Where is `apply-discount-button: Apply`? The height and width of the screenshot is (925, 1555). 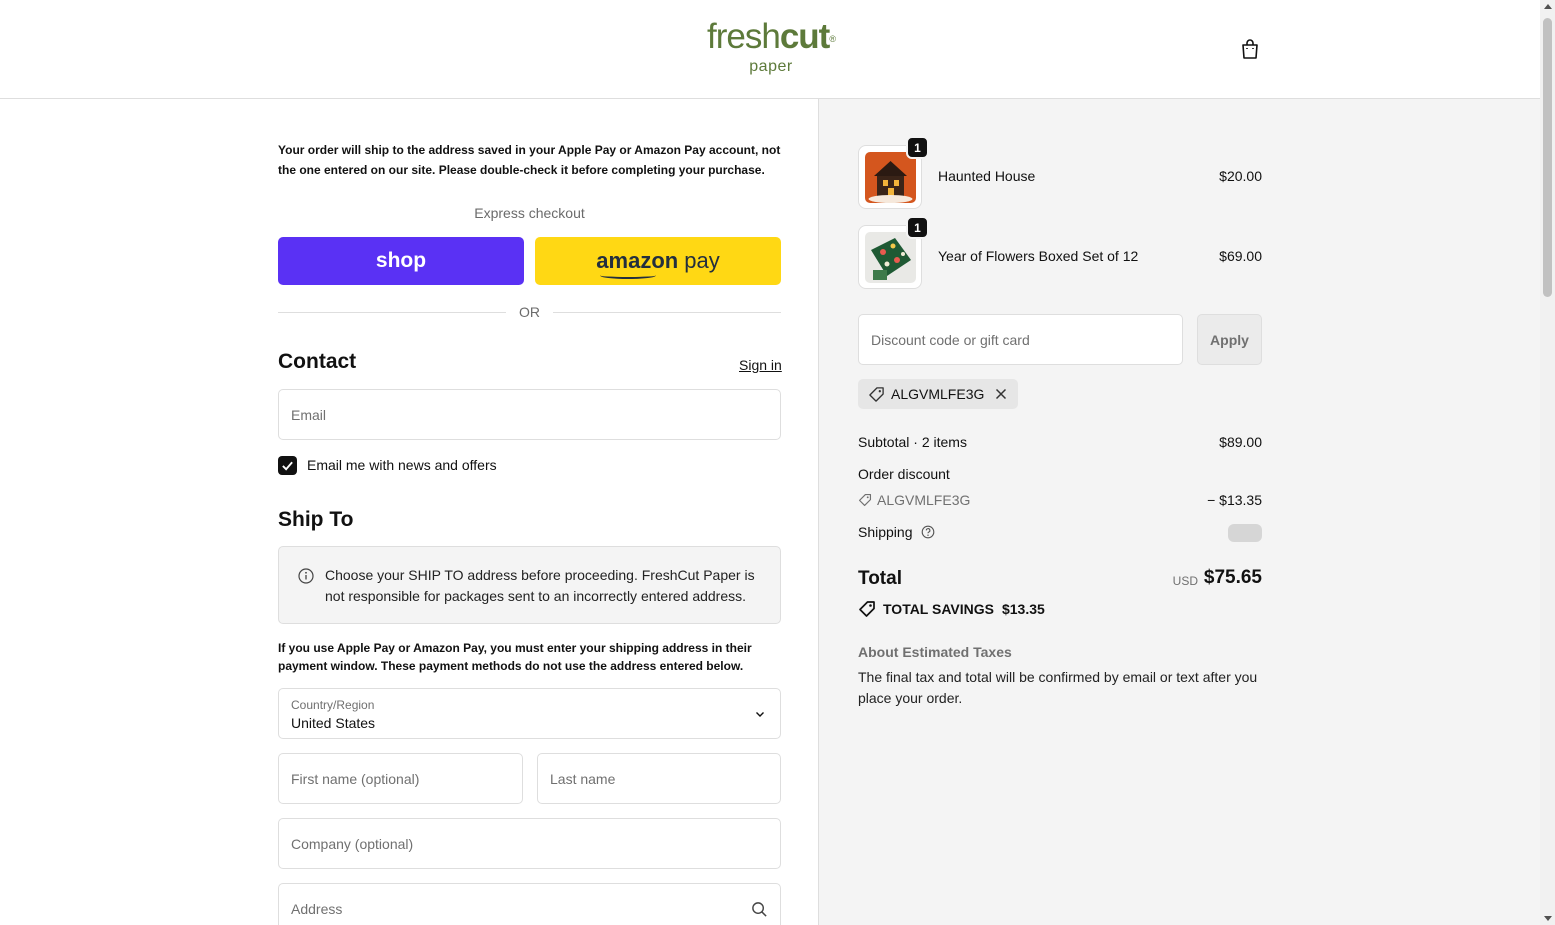 apply-discount-button: Apply is located at coordinates (1229, 339).